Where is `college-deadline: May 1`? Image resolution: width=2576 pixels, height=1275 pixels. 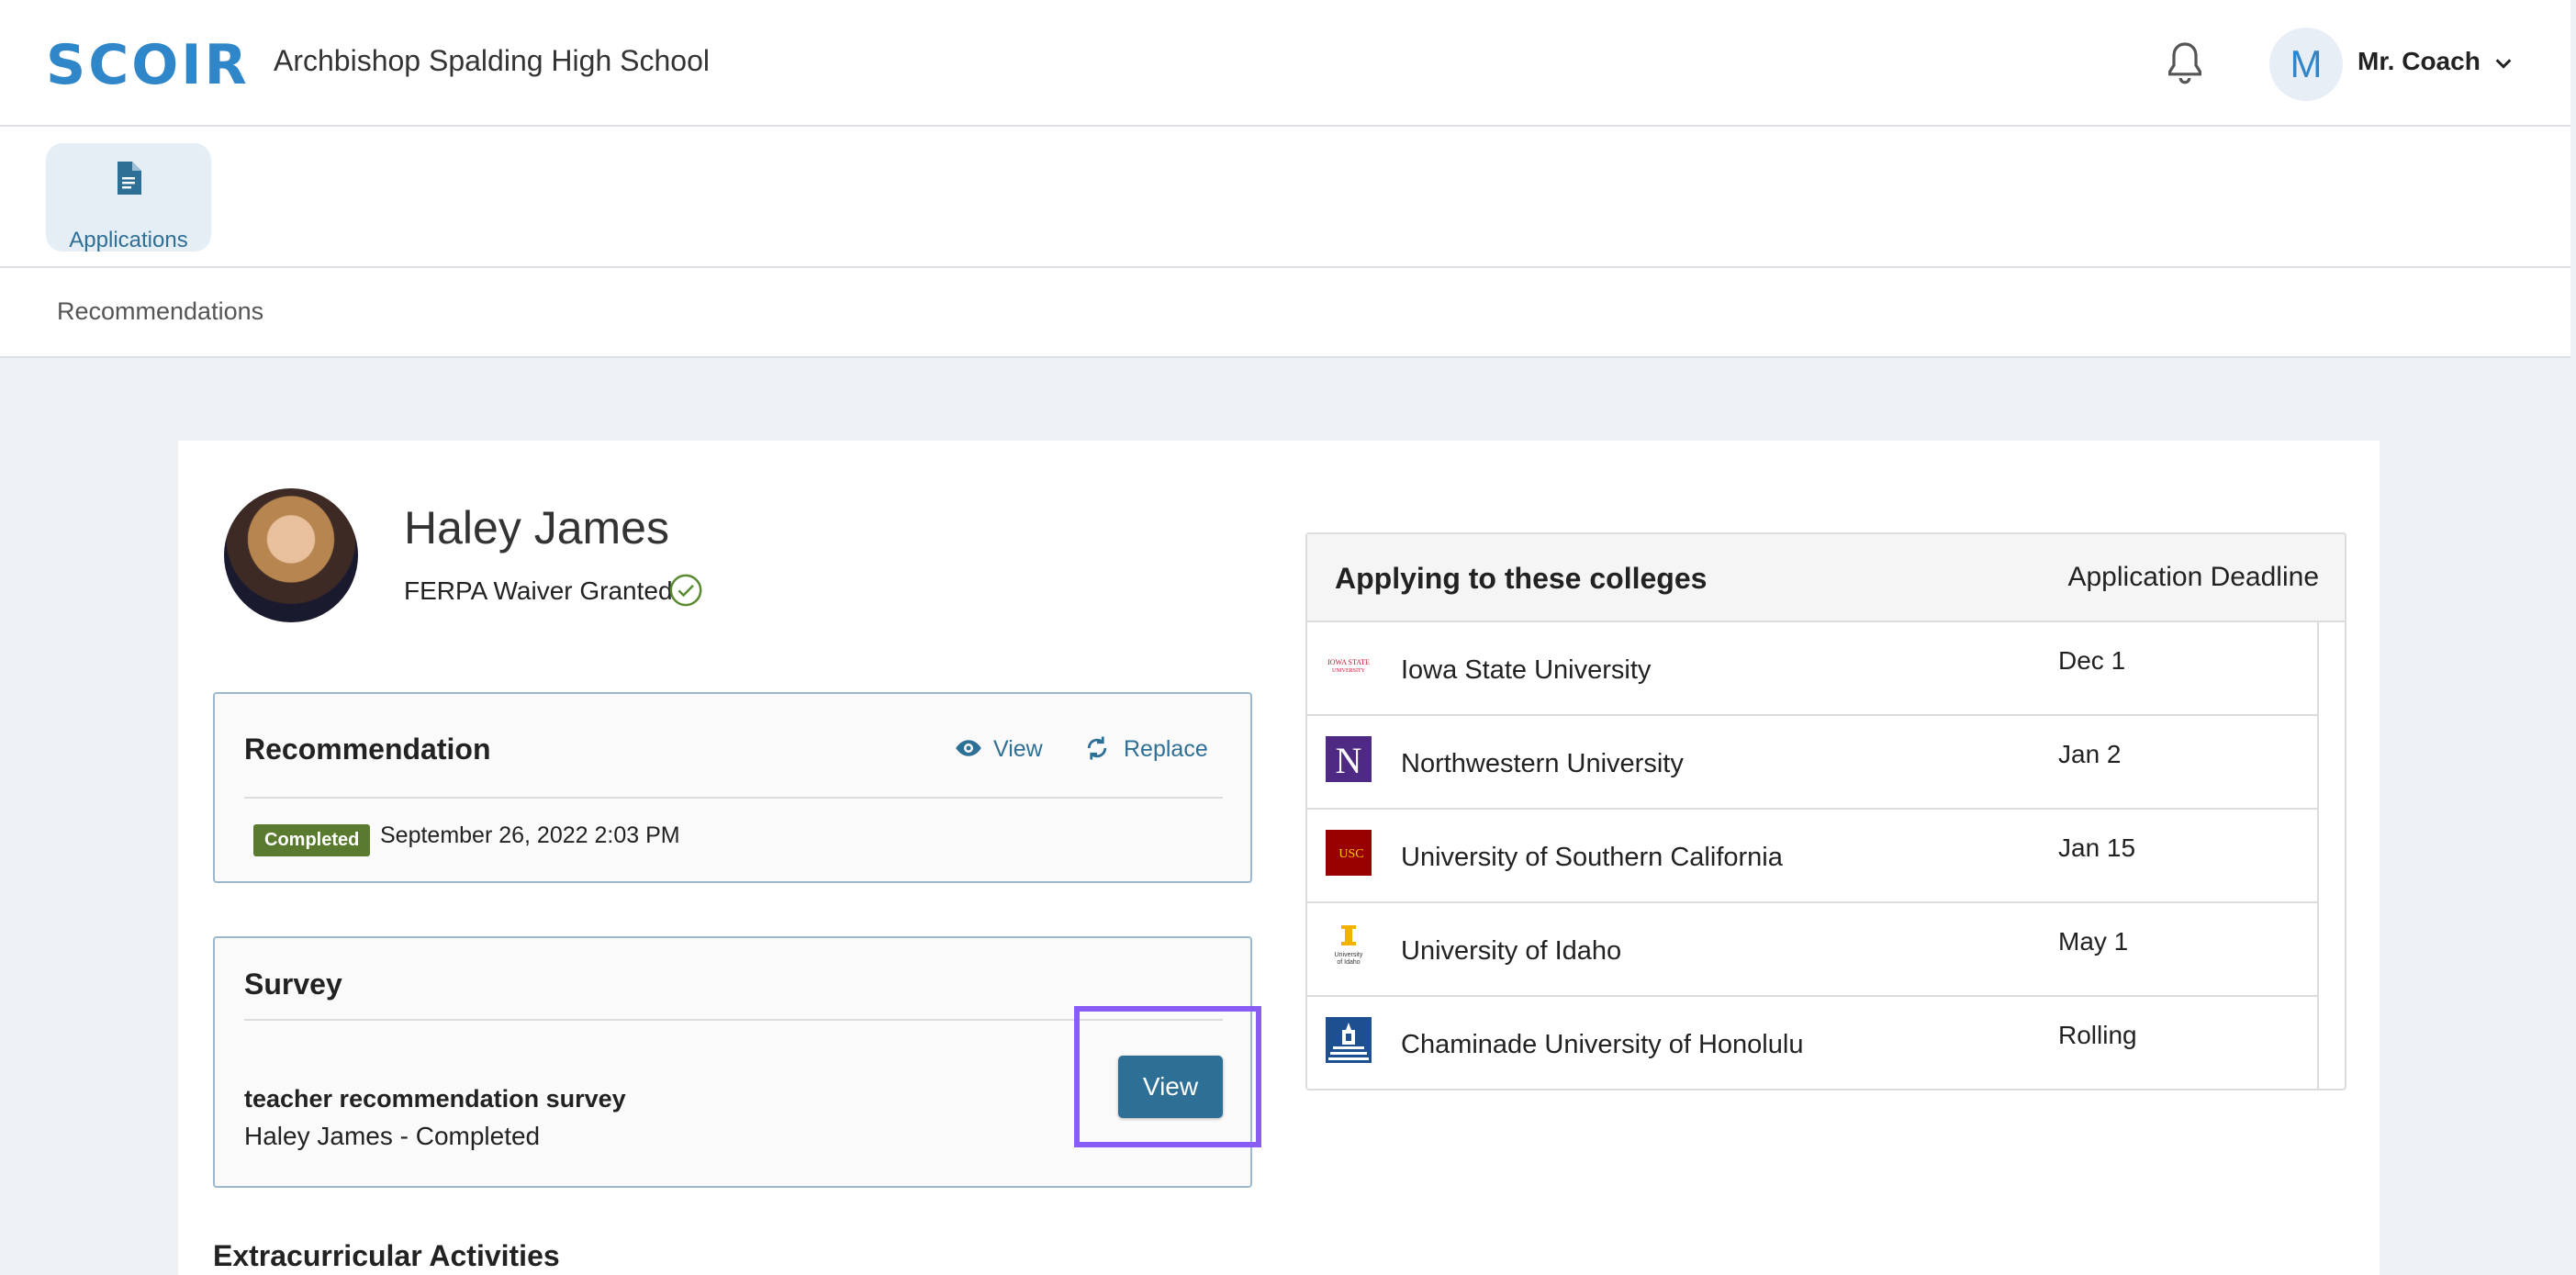 college-deadline: May 1 is located at coordinates (2093, 941).